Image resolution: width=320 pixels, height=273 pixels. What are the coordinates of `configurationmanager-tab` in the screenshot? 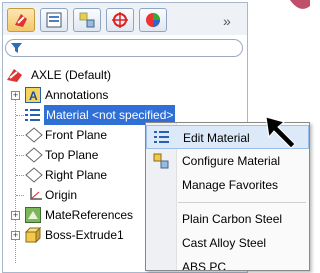 It's located at (87, 20).